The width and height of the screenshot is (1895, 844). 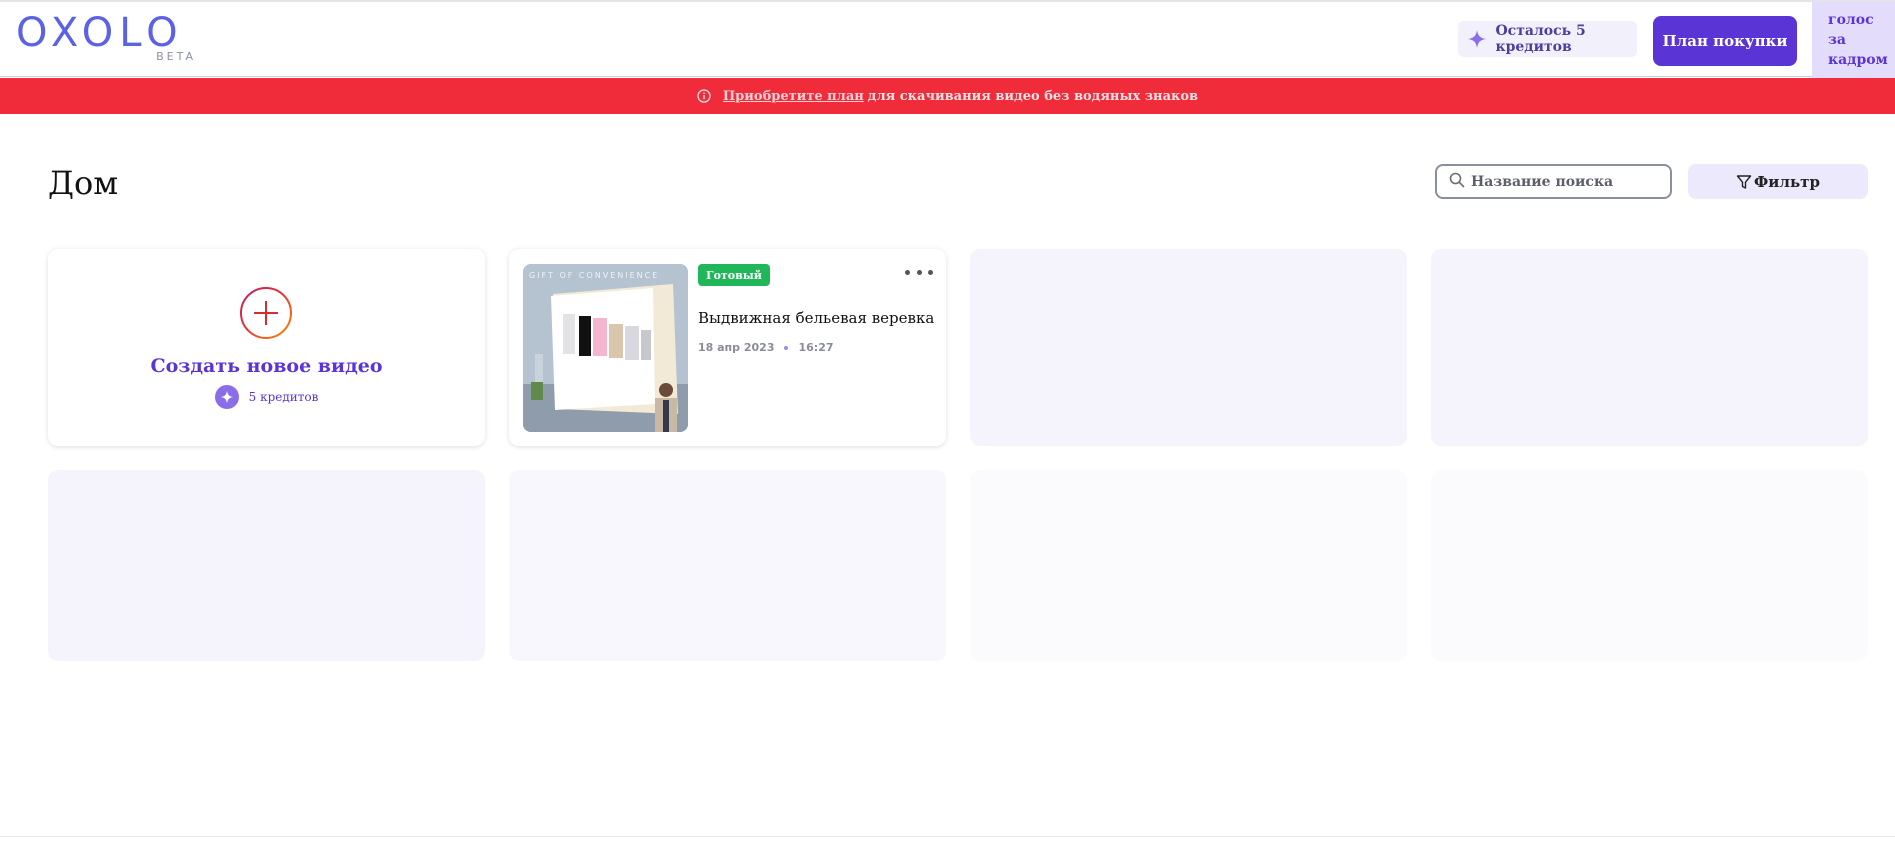 What do you see at coordinates (734, 275) in the screenshot?
I see `status-badge: Готовый` at bounding box center [734, 275].